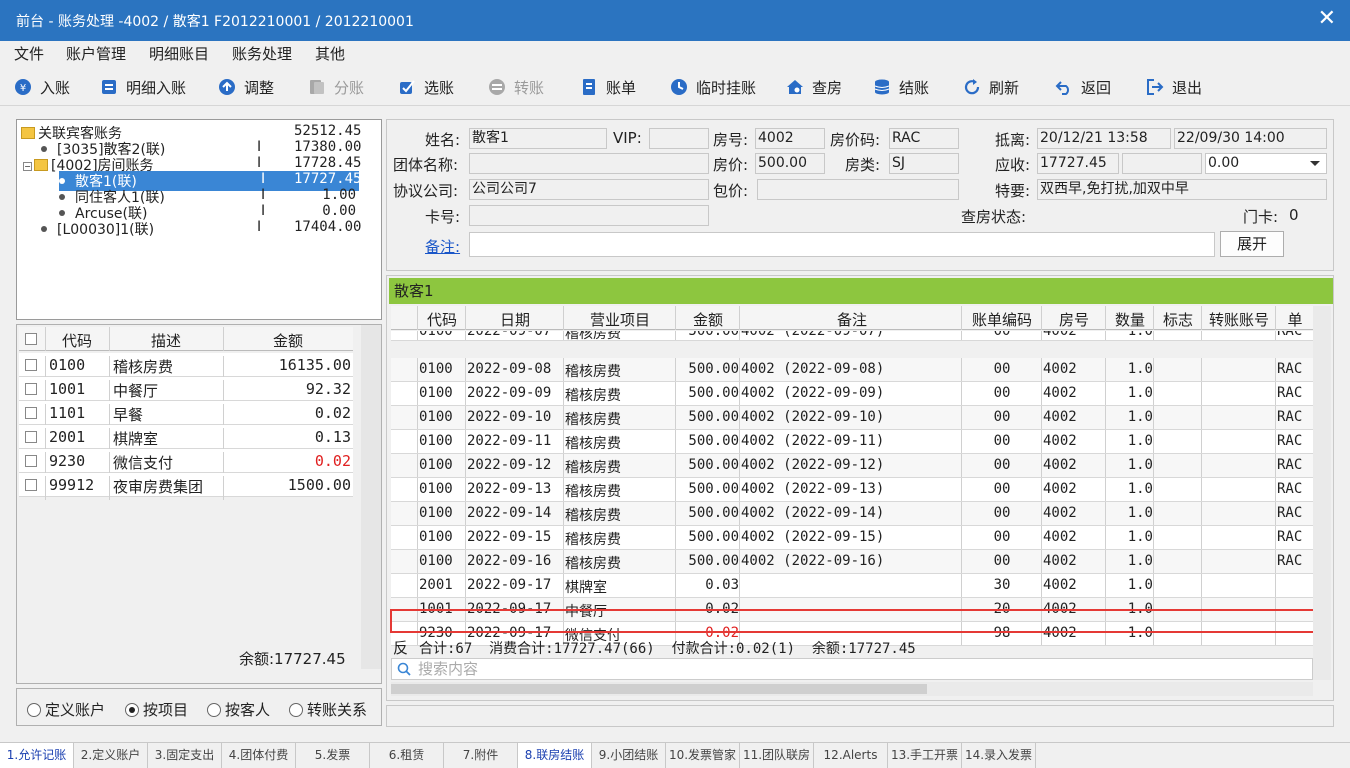 The height and width of the screenshot is (768, 1350). I want to click on col-remark: 备注, so click(852, 319).